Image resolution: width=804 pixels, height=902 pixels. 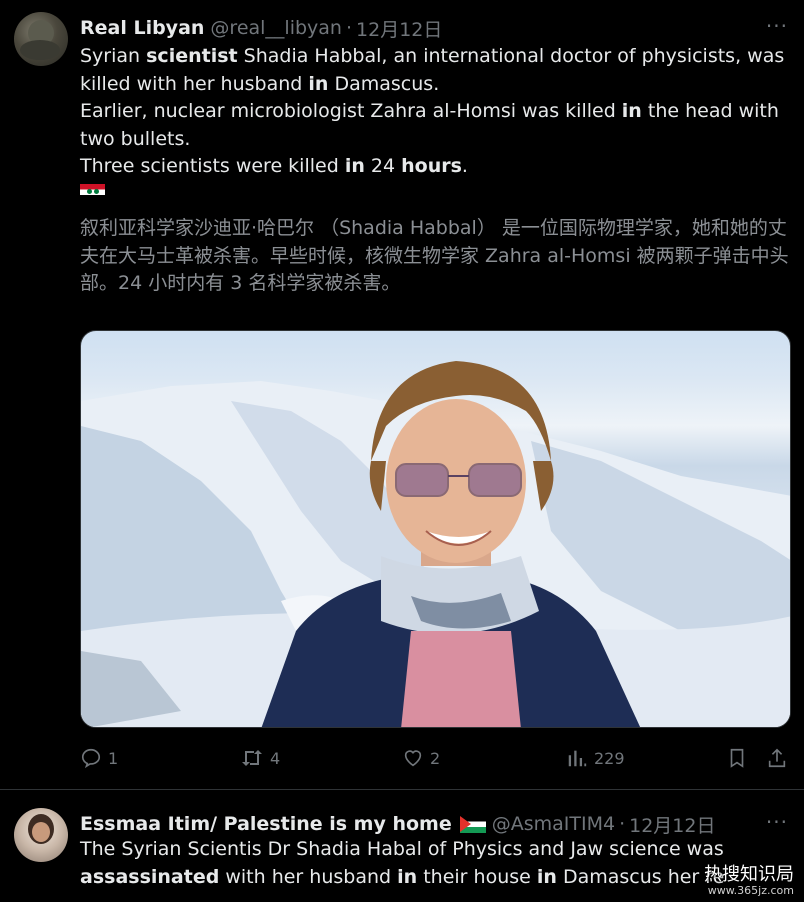 What do you see at coordinates (113, 758) in the screenshot?
I see `reply-count: 1` at bounding box center [113, 758].